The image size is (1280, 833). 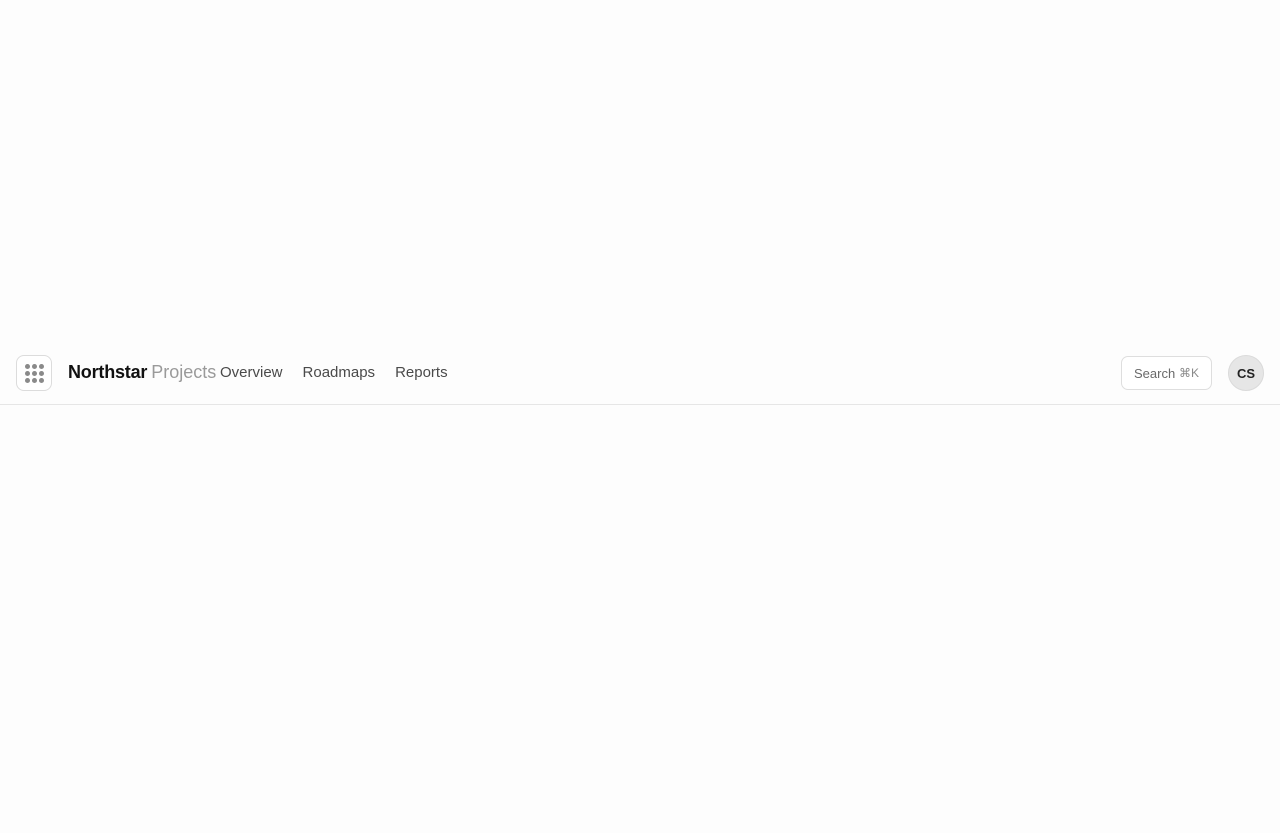 I want to click on main-nav: Overview Roadmaps Reports, so click(x=334, y=373).